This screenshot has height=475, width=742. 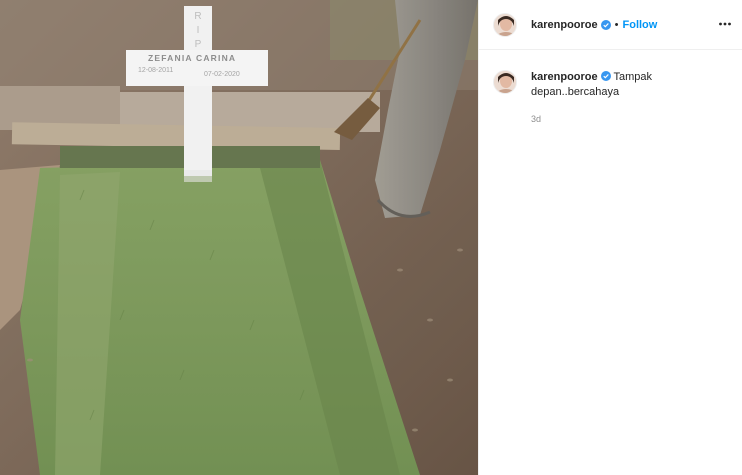 I want to click on comment-timestamp: 3d, so click(x=621, y=119).